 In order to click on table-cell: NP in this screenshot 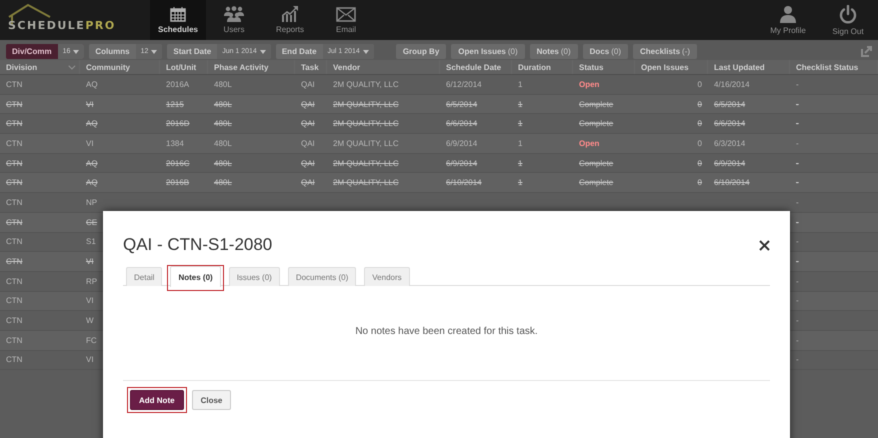, I will do `click(92, 202)`.